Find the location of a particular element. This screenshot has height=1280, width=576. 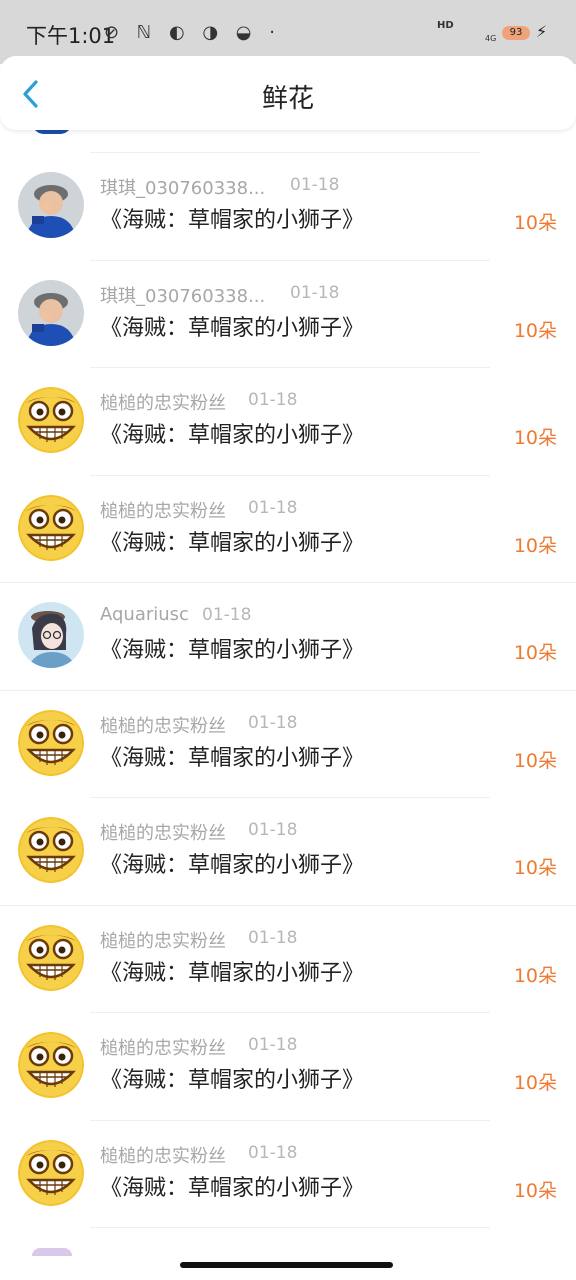

hd-icon: HD is located at coordinates (445, 25).